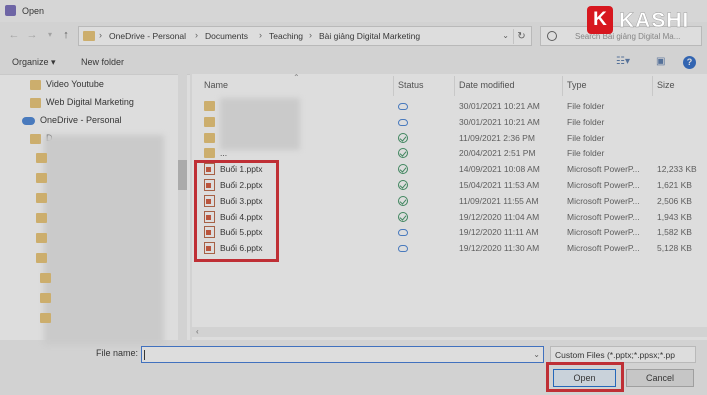 The height and width of the screenshot is (395, 707). Describe the element at coordinates (577, 85) in the screenshot. I see `column-header-type: Type` at that location.